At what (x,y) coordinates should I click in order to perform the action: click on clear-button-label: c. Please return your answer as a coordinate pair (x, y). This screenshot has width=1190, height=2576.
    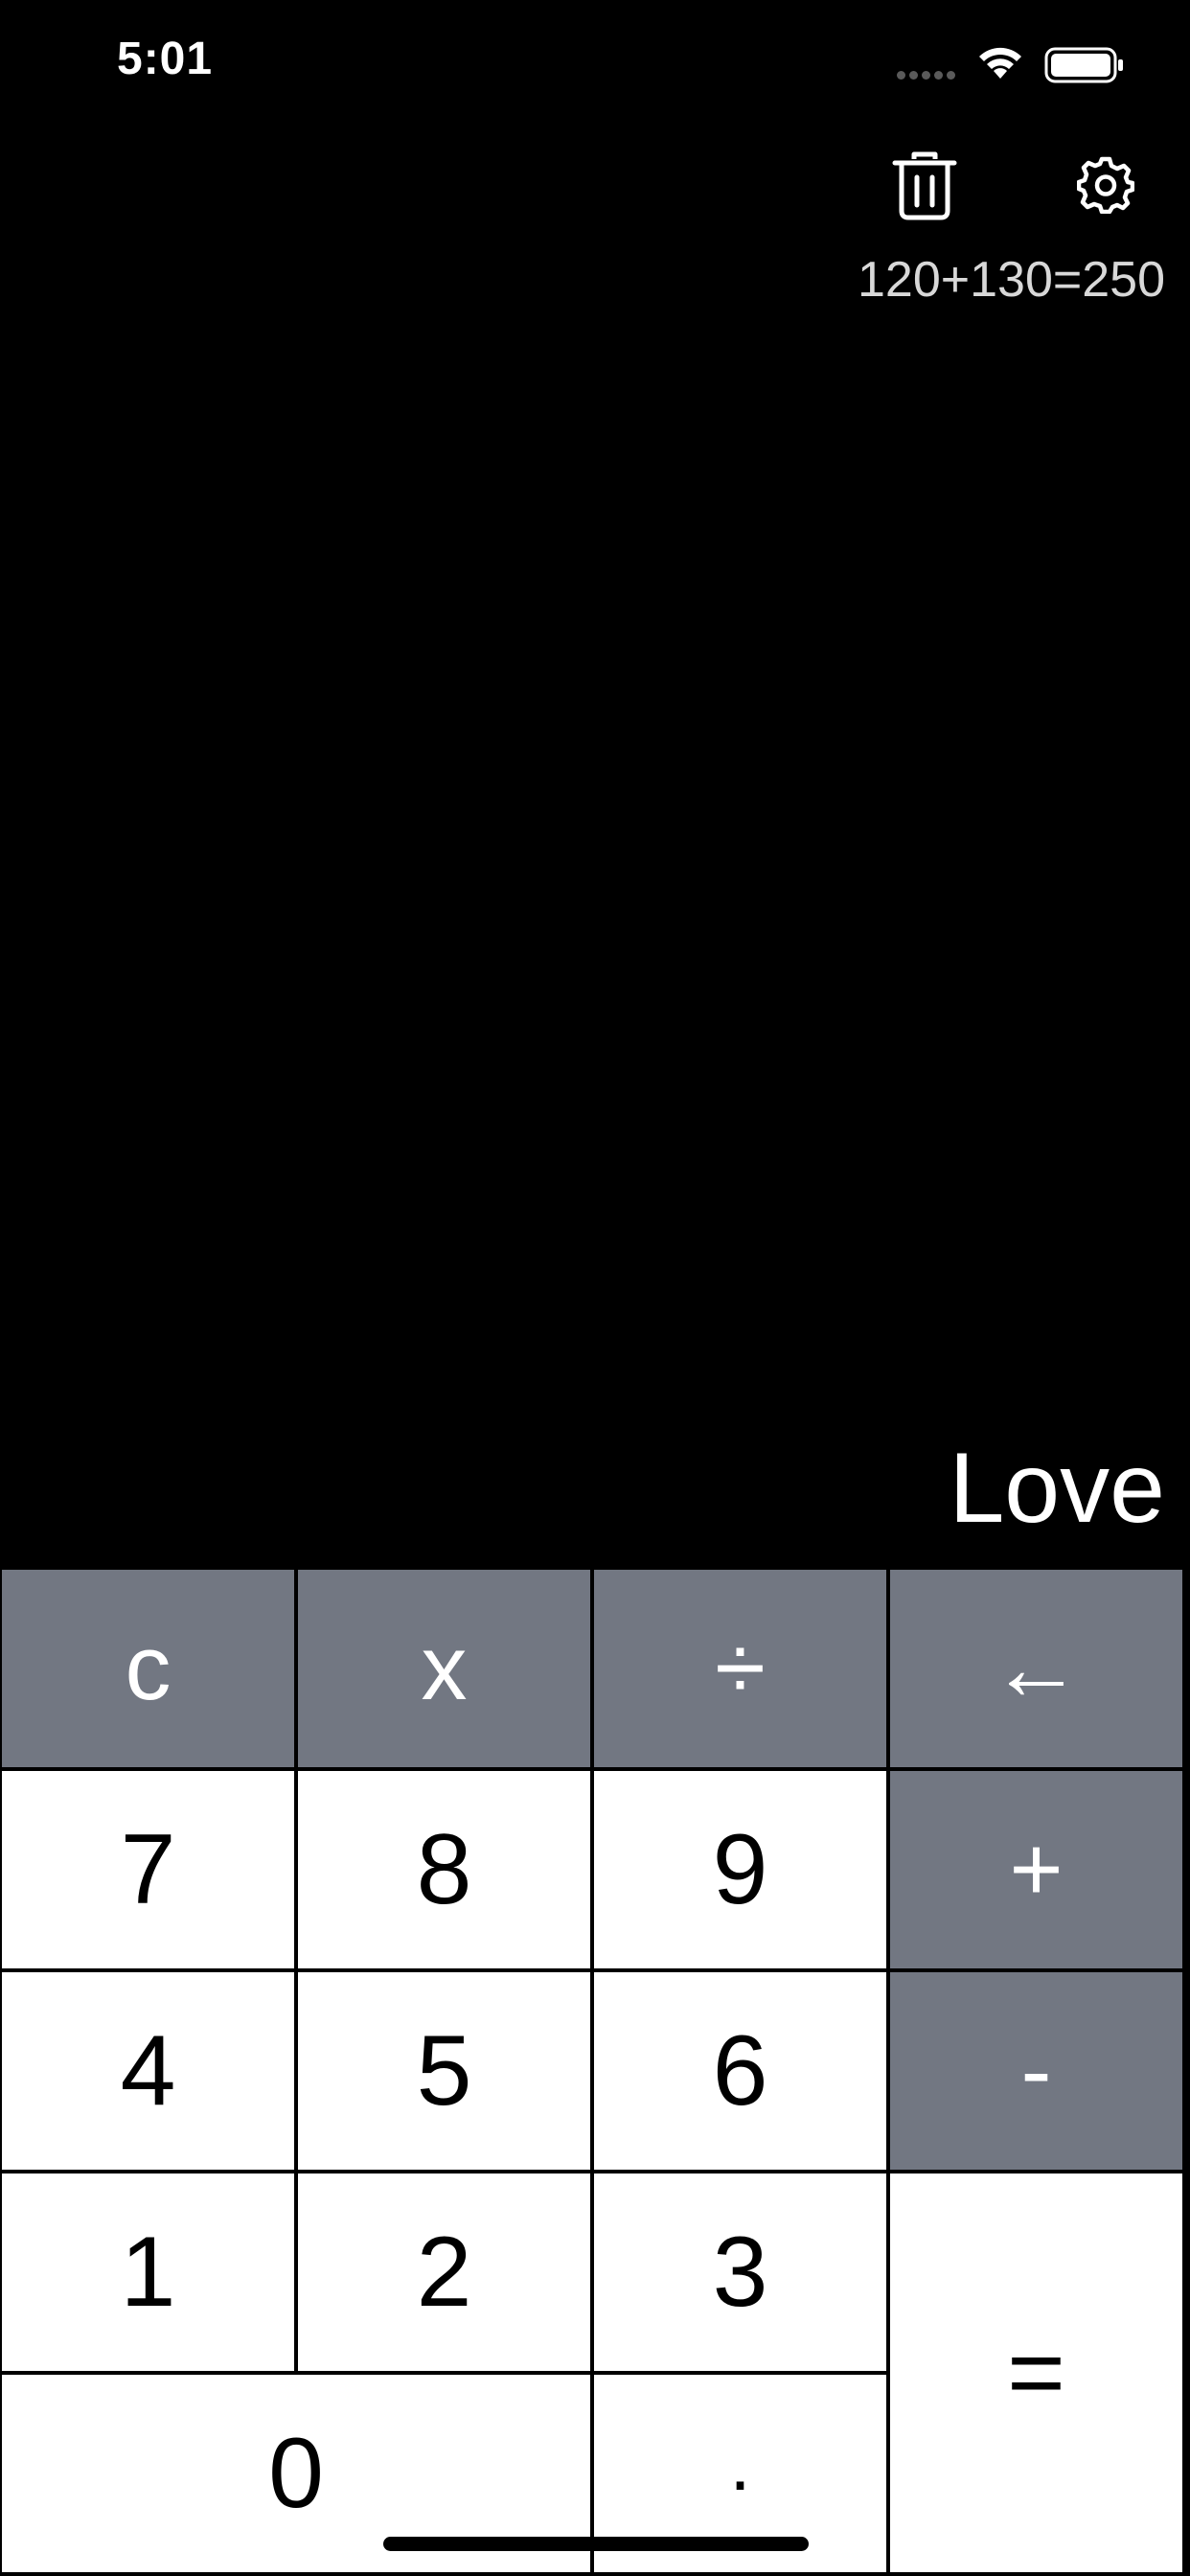
    Looking at the image, I should click on (148, 1668).